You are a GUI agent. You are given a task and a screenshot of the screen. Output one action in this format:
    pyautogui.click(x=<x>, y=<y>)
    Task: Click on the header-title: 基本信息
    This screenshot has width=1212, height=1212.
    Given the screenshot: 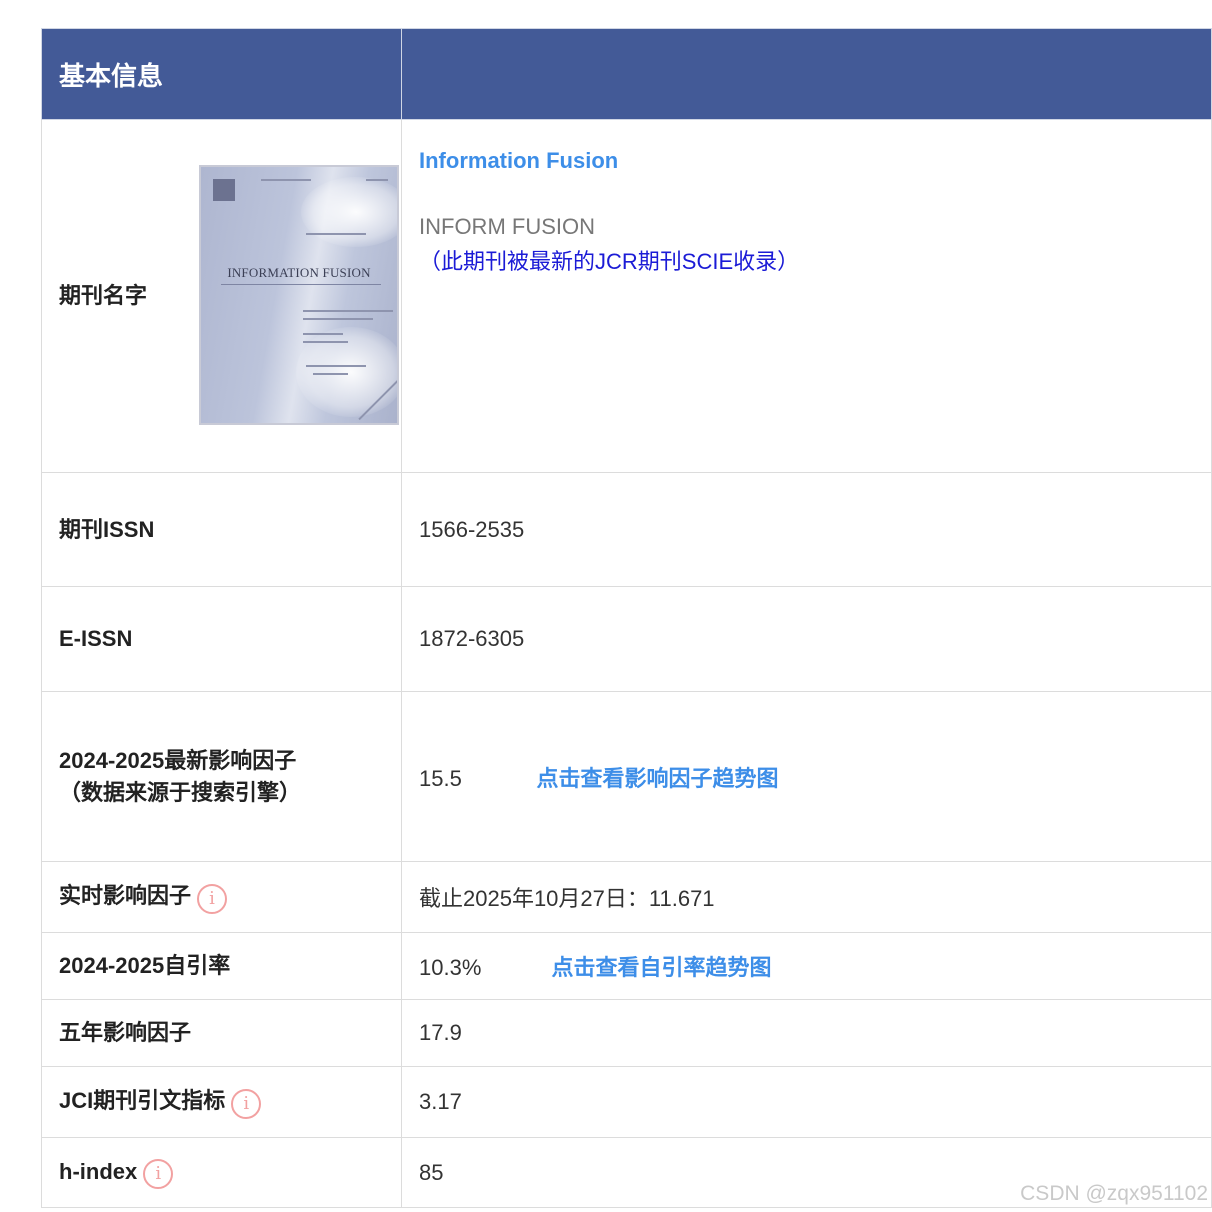 What is the action you would take?
    pyautogui.click(x=221, y=74)
    